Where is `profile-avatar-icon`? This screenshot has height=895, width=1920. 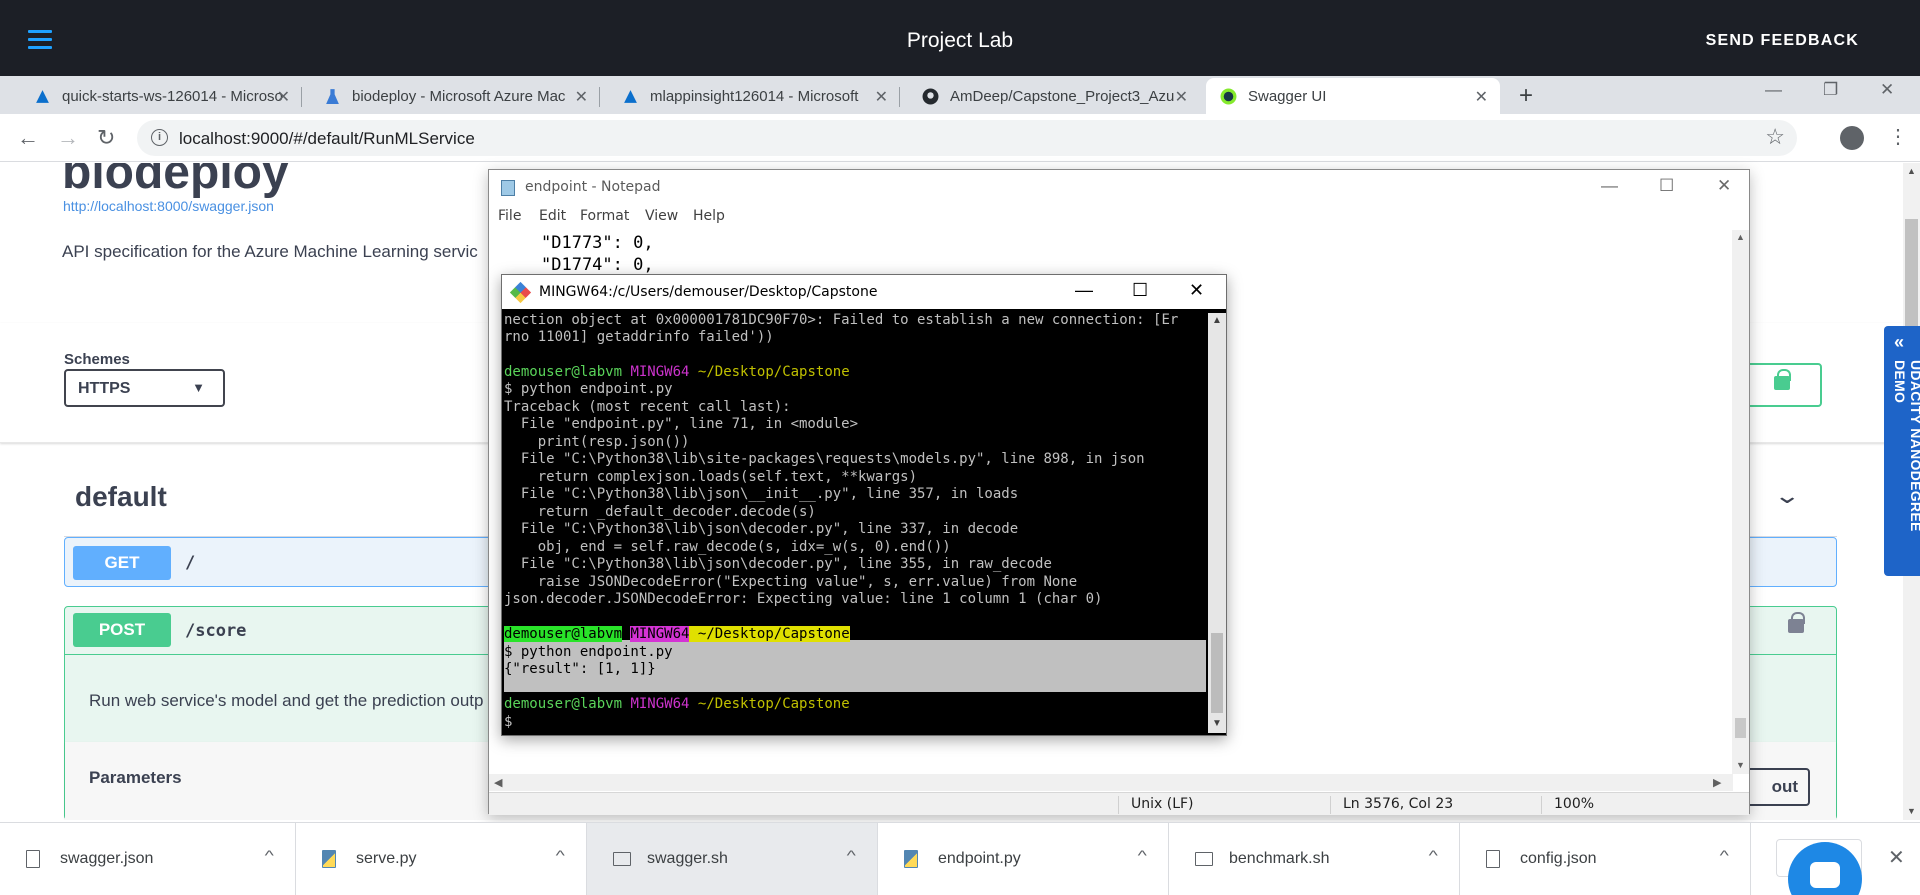 profile-avatar-icon is located at coordinates (1852, 138).